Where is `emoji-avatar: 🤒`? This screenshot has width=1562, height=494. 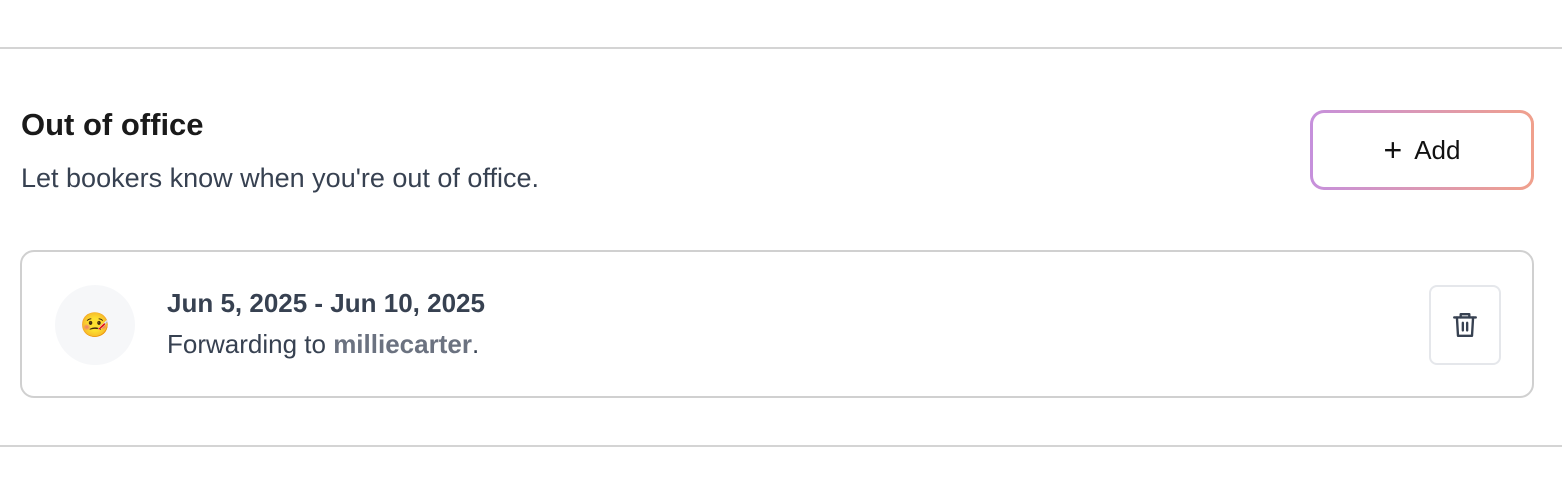
emoji-avatar: 🤒 is located at coordinates (95, 325).